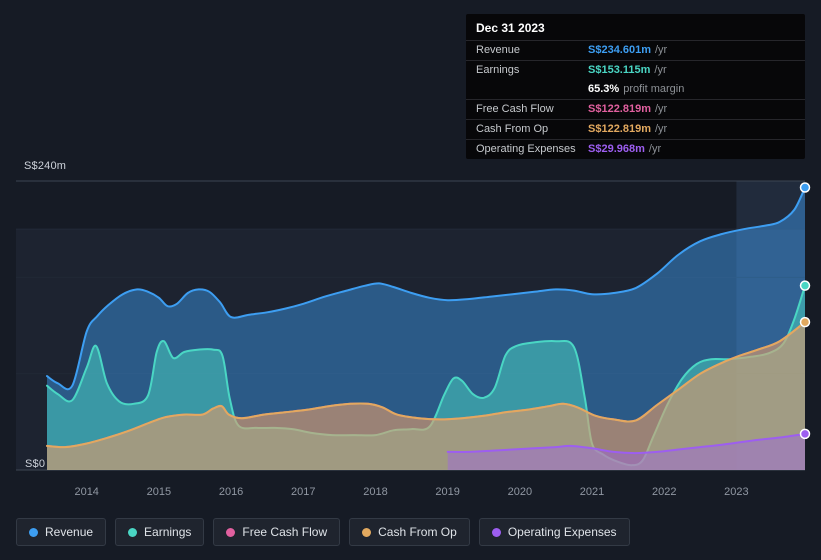  I want to click on tooltip-row-label: Earnings, so click(498, 70).